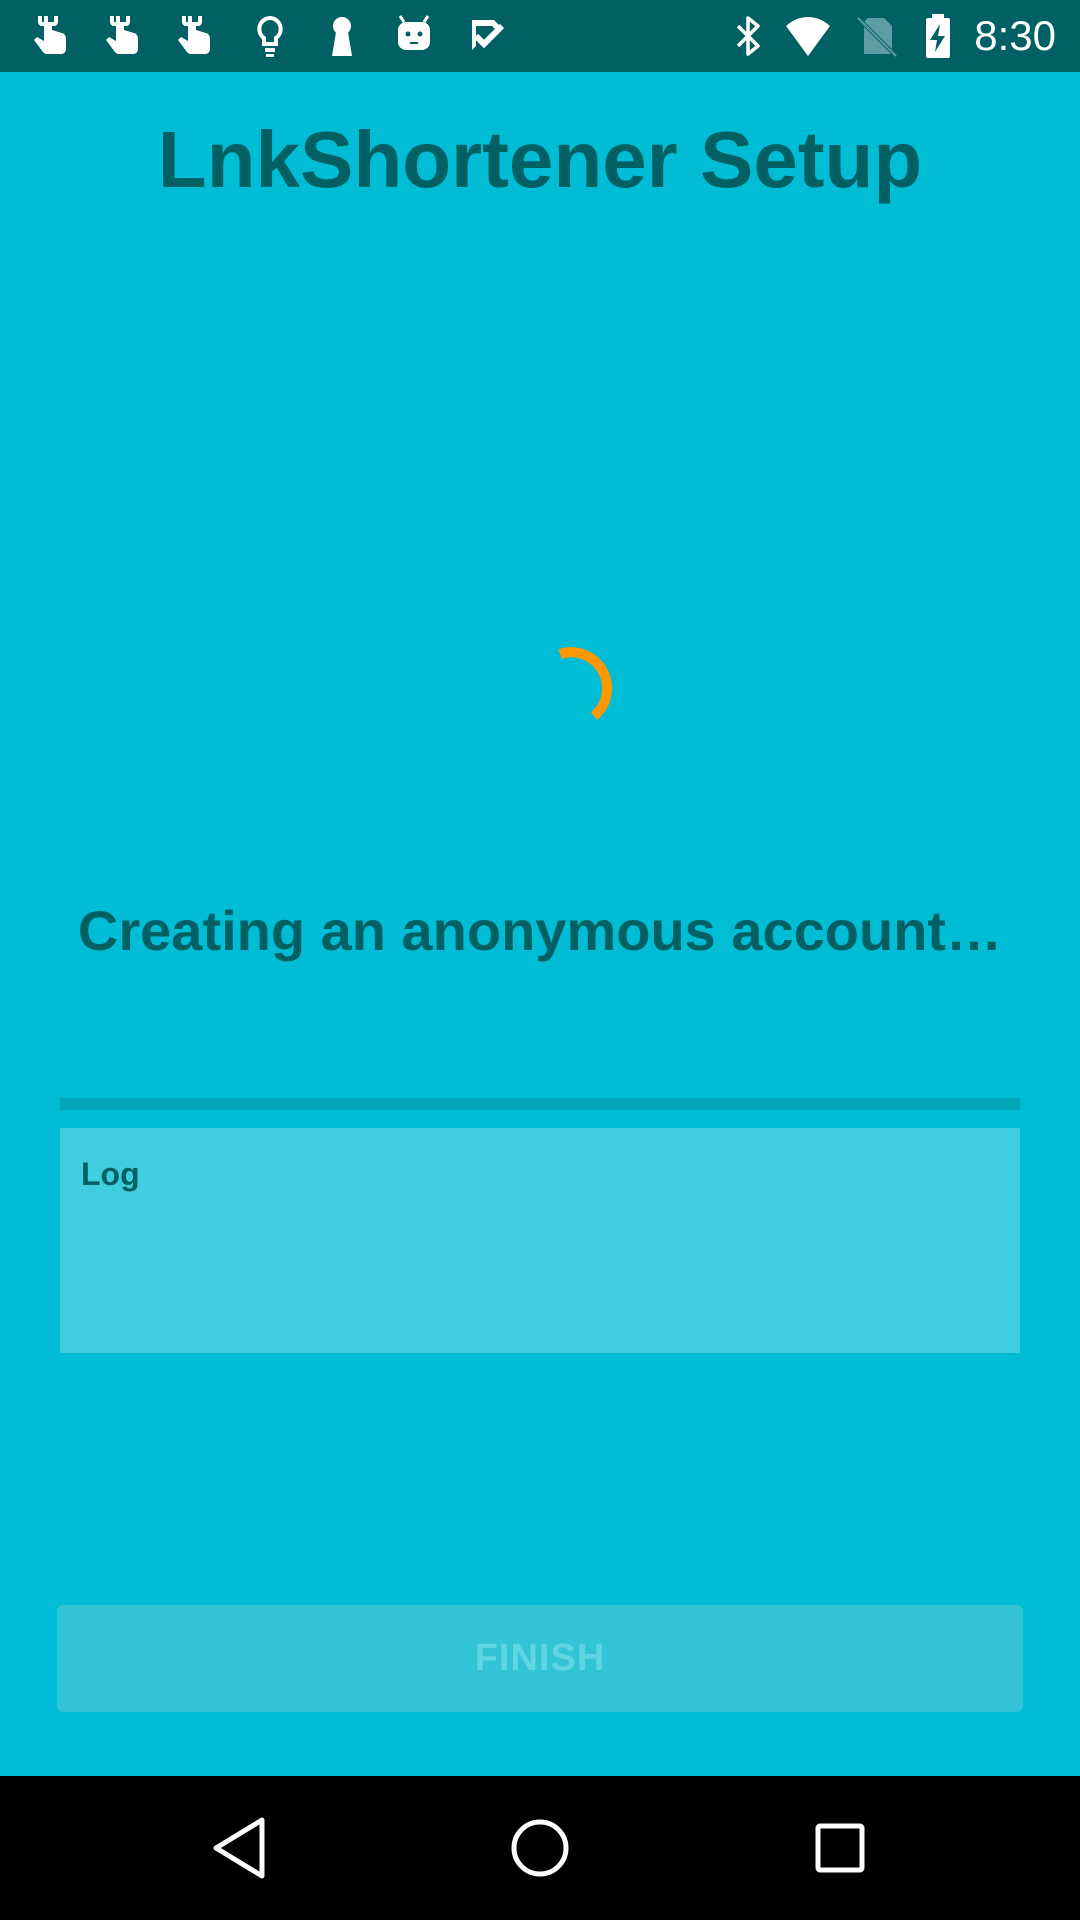 This screenshot has width=1080, height=1920. What do you see at coordinates (540, 1658) in the screenshot?
I see `finish-button: FINISH` at bounding box center [540, 1658].